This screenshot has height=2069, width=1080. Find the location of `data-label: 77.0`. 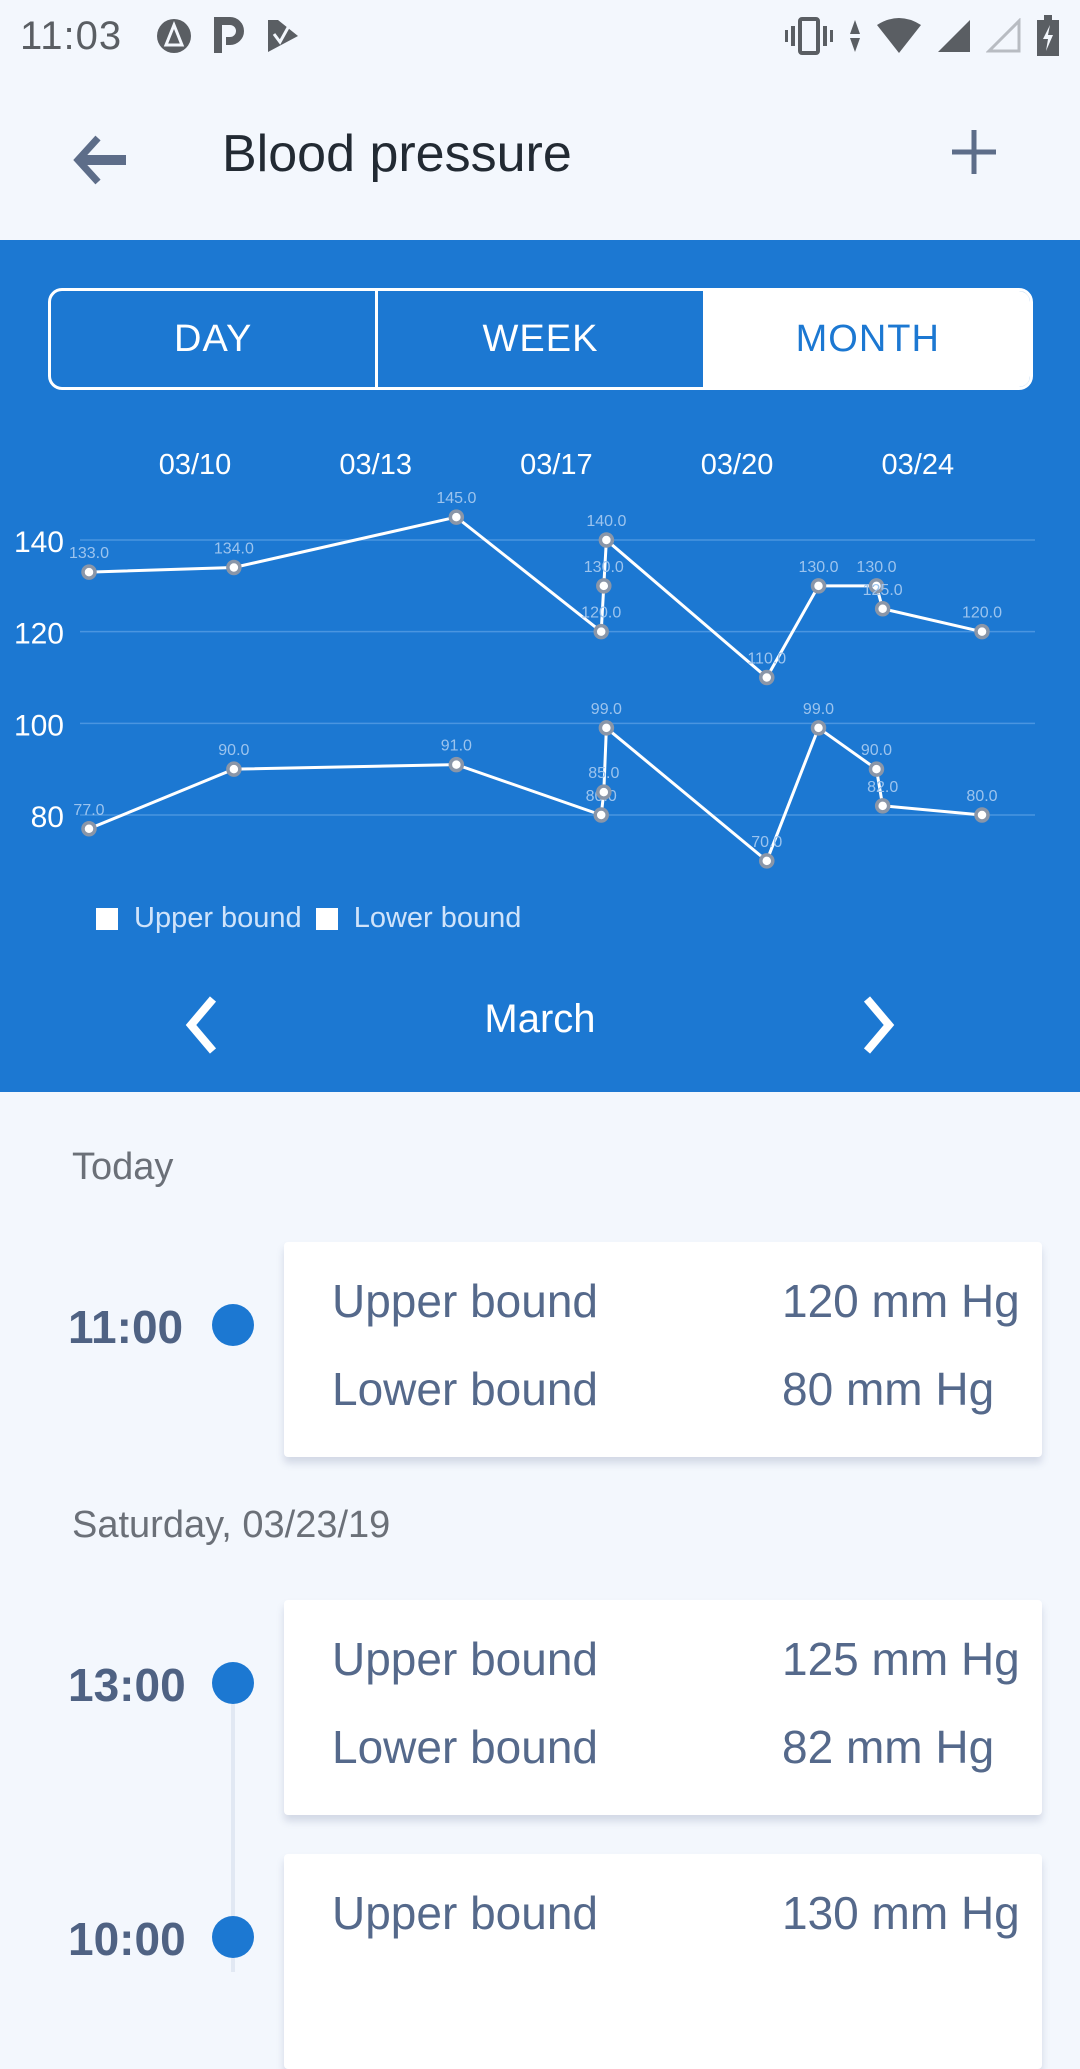

data-label: 77.0 is located at coordinates (88, 810).